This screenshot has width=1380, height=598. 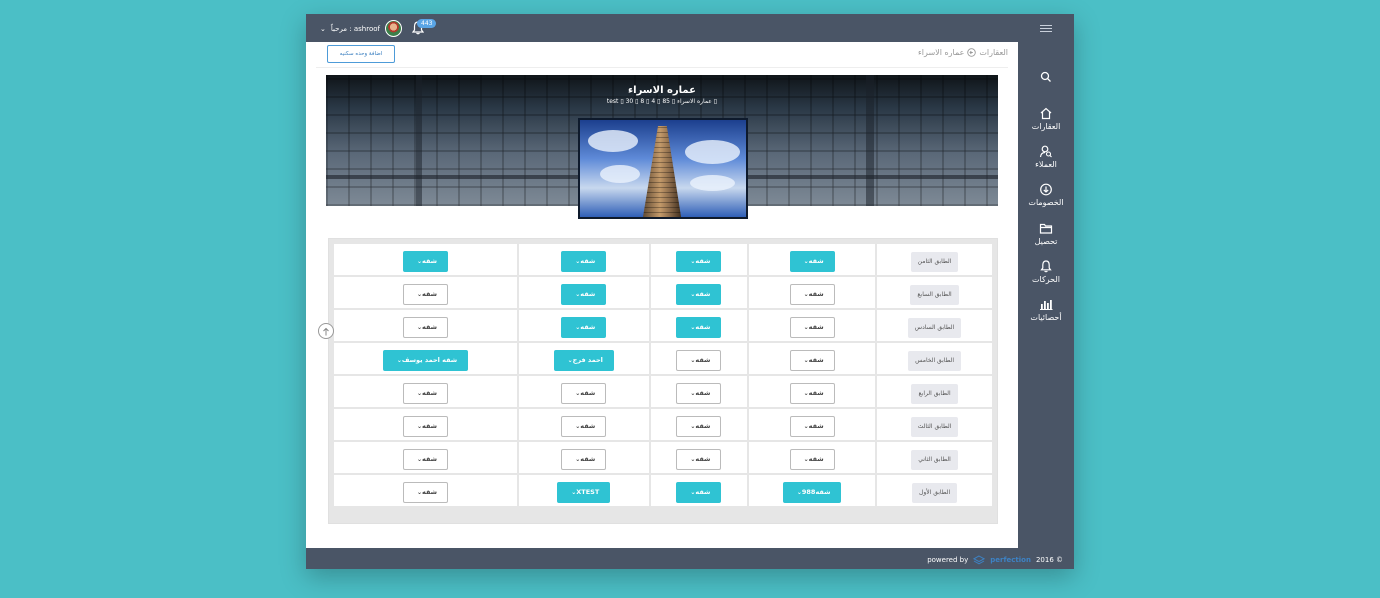 I want to click on add-unit-button: اضافة وحده سكنيه, so click(x=361, y=54).